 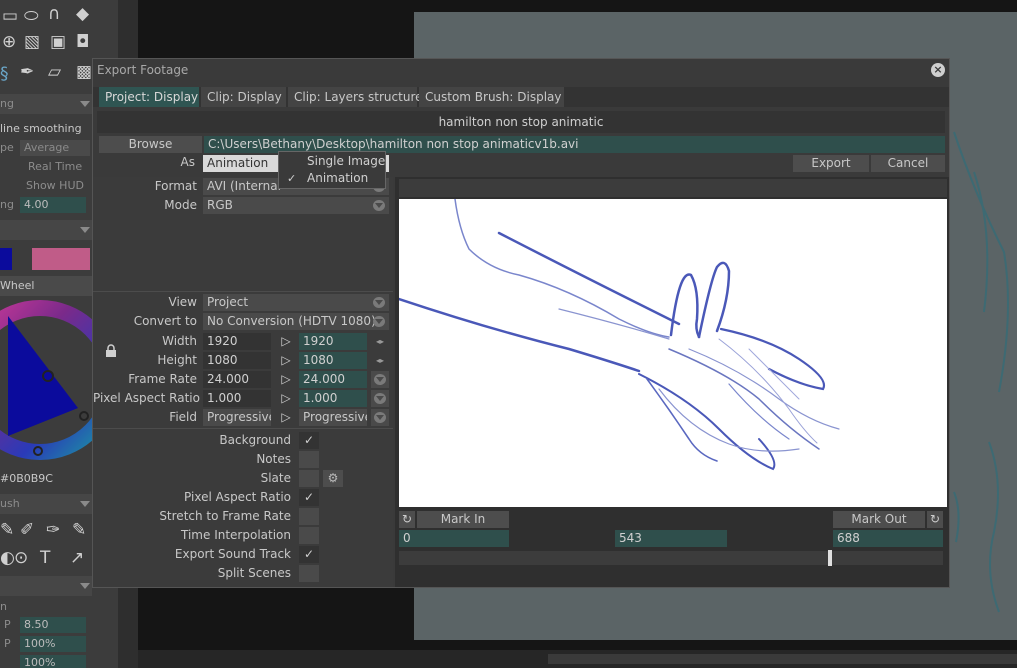 What do you see at coordinates (58, 42) in the screenshot?
I see `move-icon: ▣` at bounding box center [58, 42].